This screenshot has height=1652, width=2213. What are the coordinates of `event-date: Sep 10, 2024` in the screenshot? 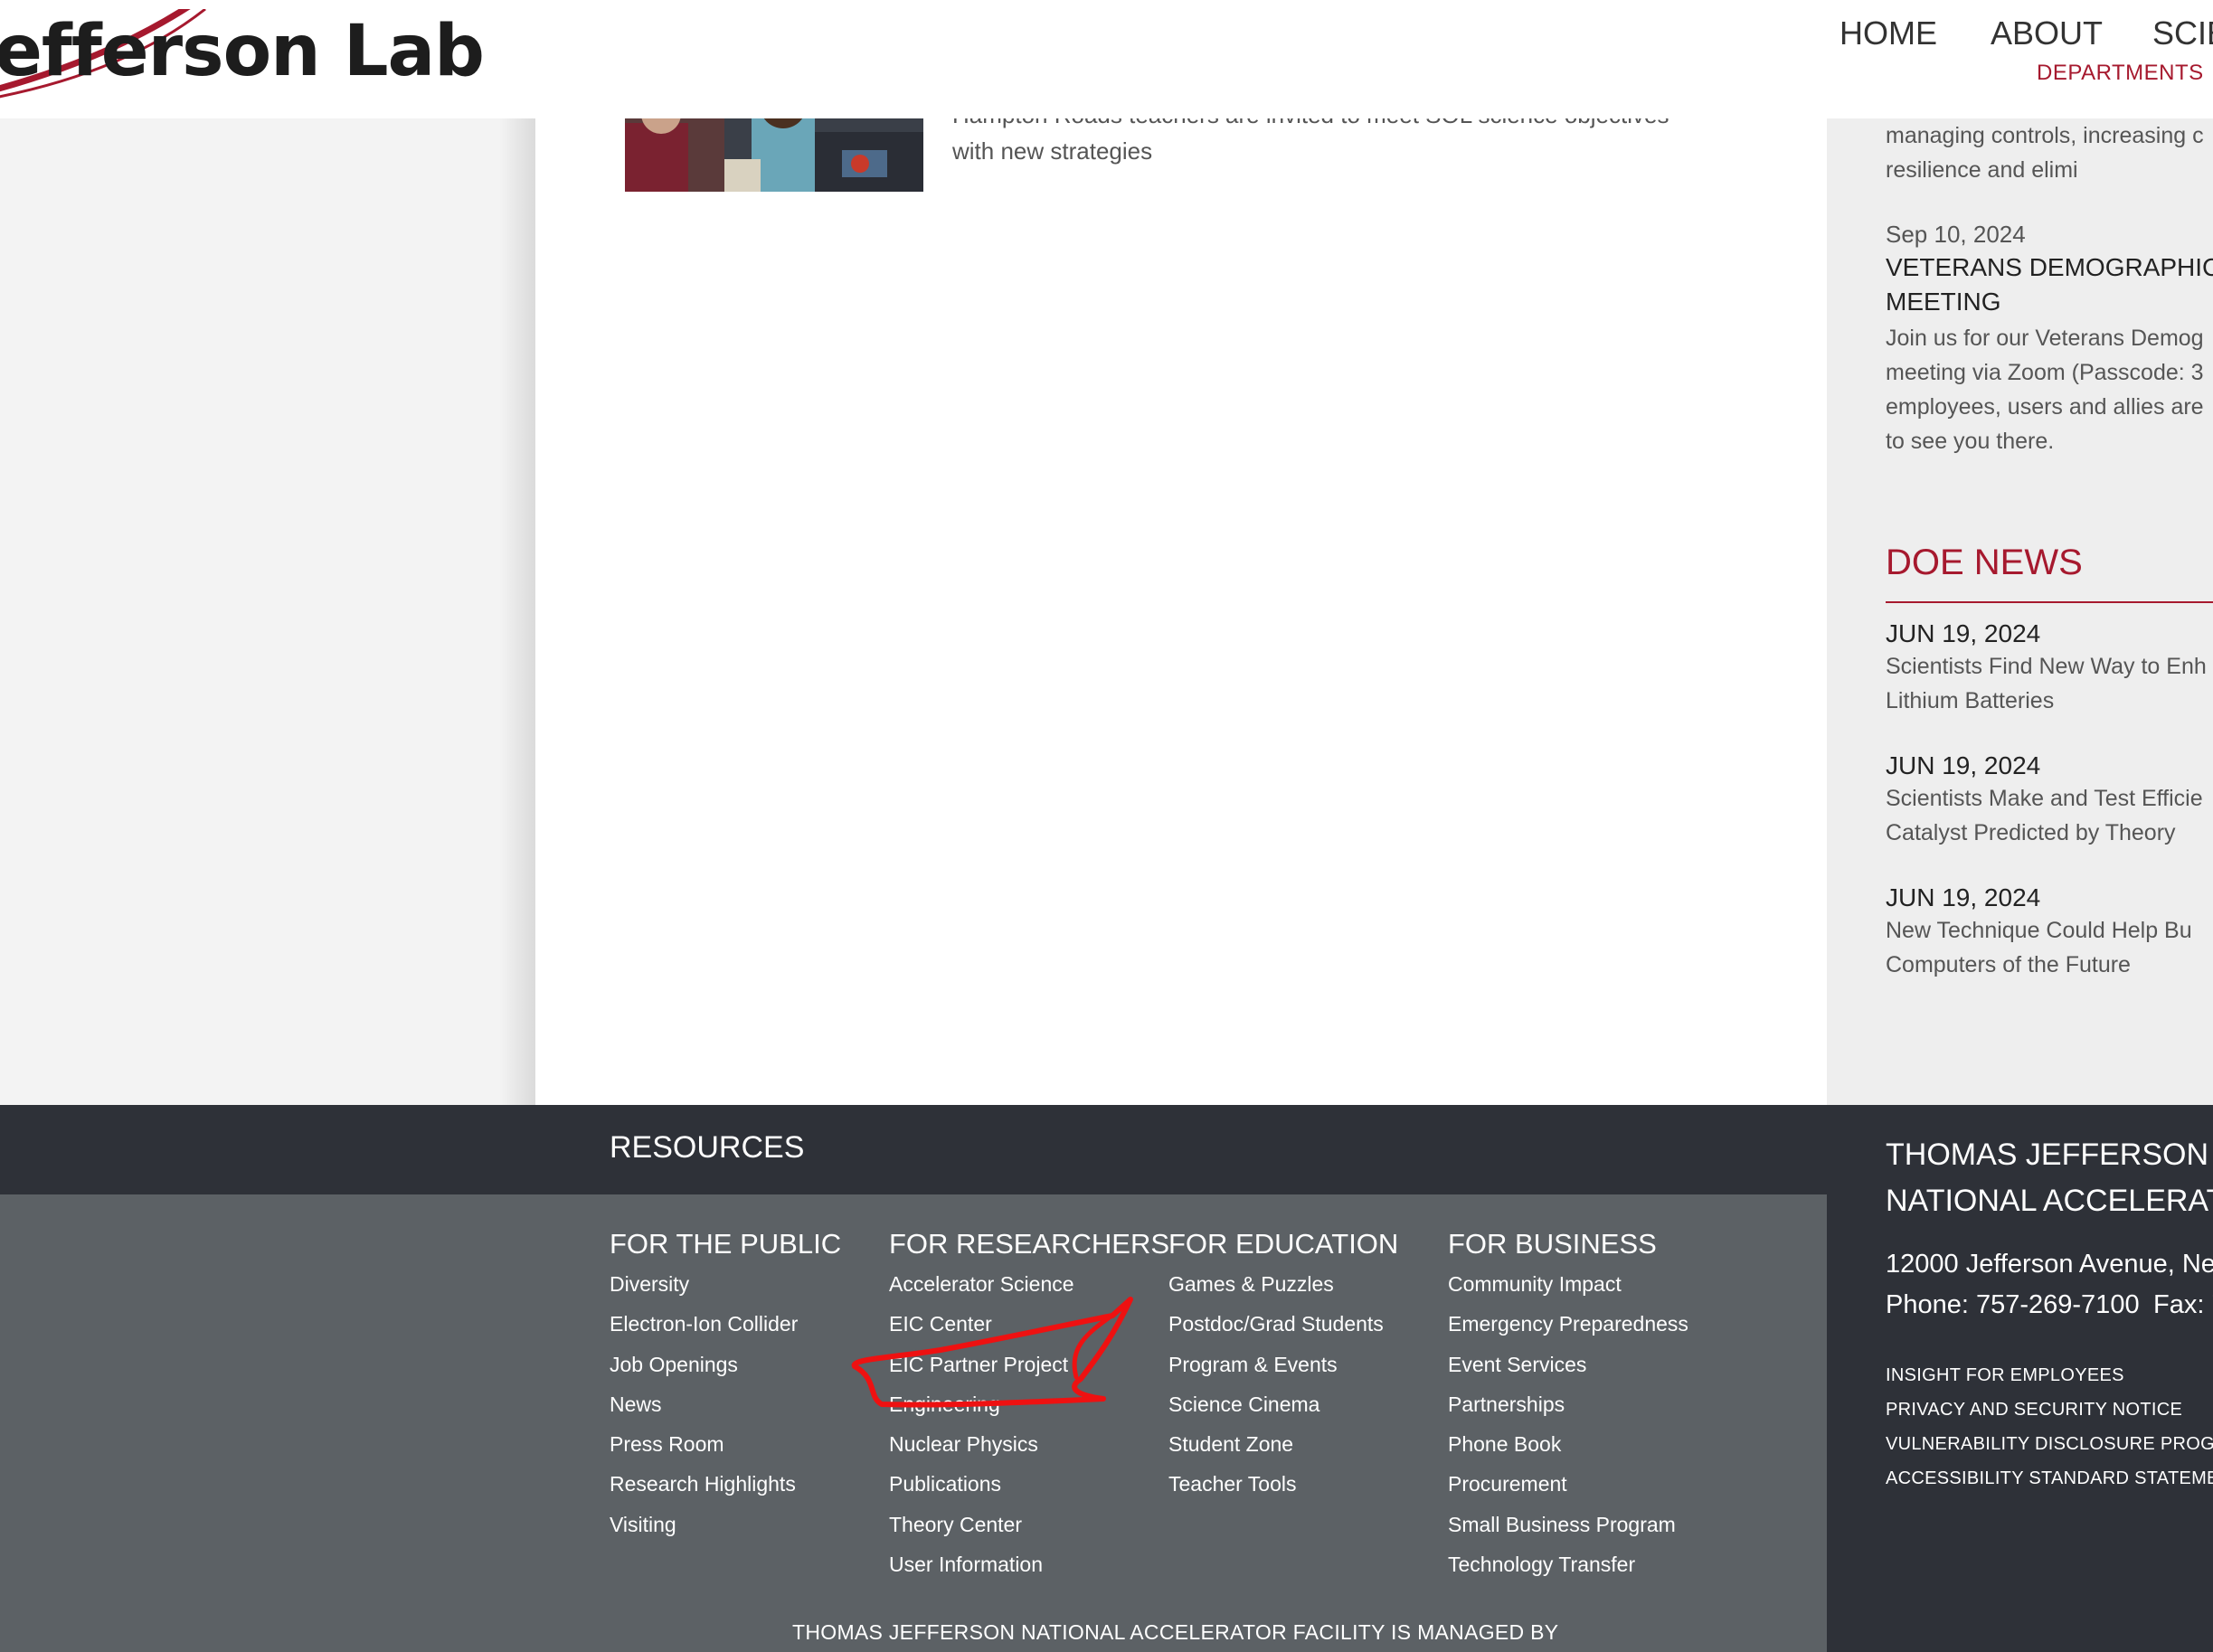 It's located at (1956, 234).